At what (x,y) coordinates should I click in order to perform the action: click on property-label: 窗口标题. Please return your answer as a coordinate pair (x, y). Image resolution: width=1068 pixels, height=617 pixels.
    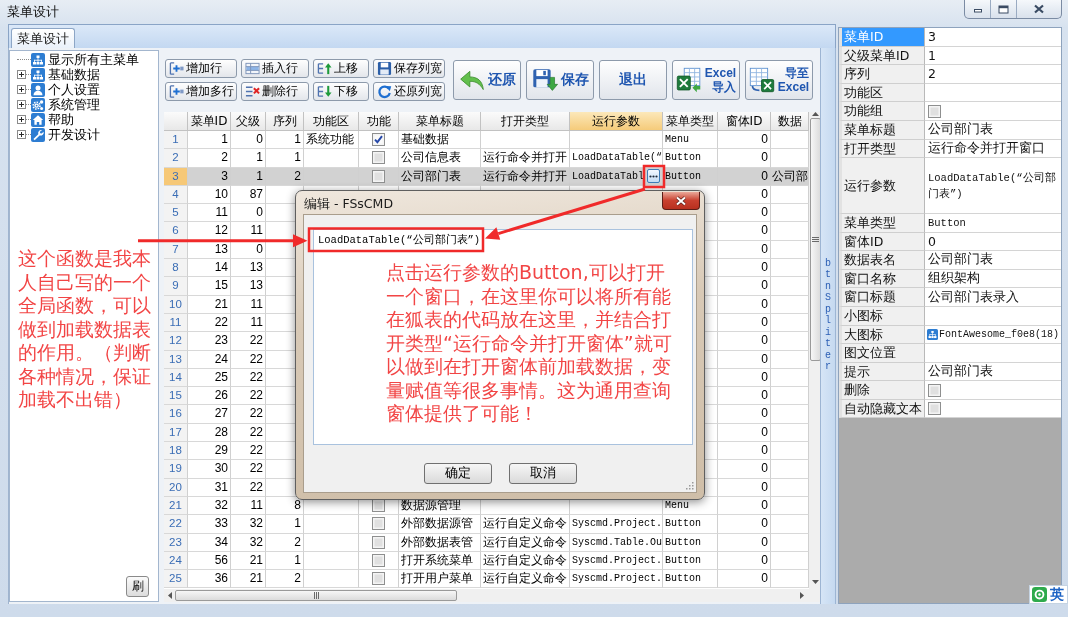
    Looking at the image, I should click on (882, 297).